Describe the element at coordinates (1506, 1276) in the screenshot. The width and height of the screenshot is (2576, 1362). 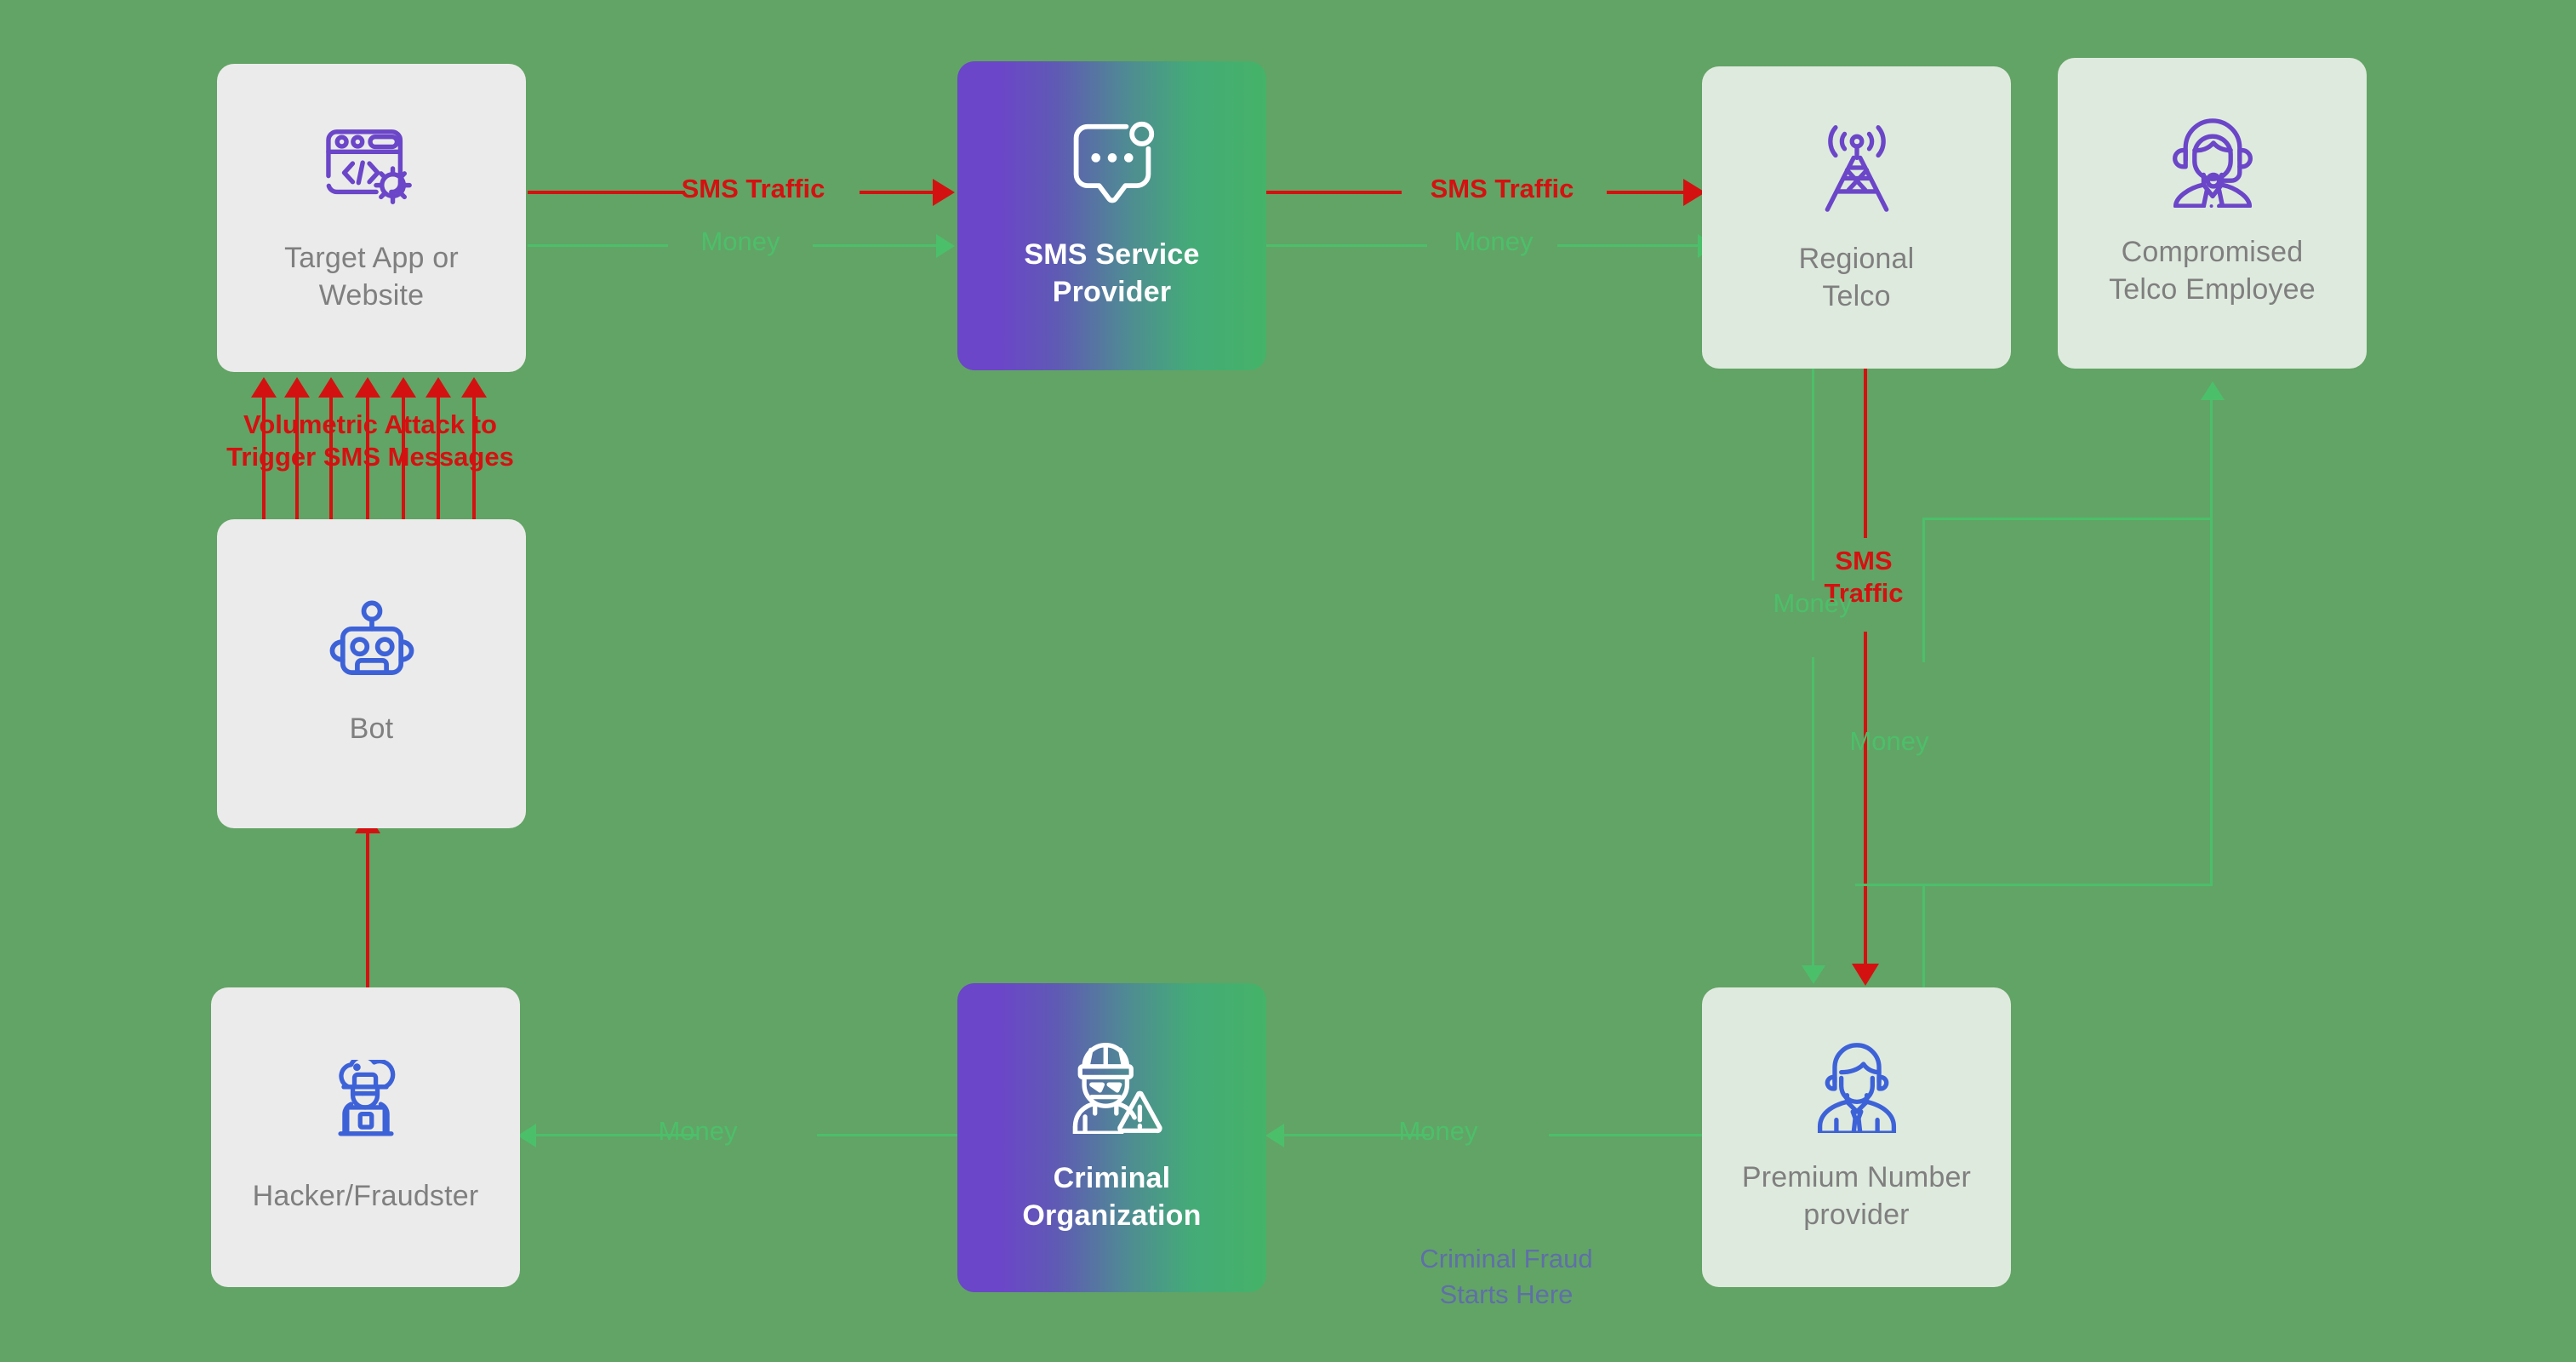
I see `annotation-criminal-fraud-start: Criminal Fraud Starts Here` at that location.